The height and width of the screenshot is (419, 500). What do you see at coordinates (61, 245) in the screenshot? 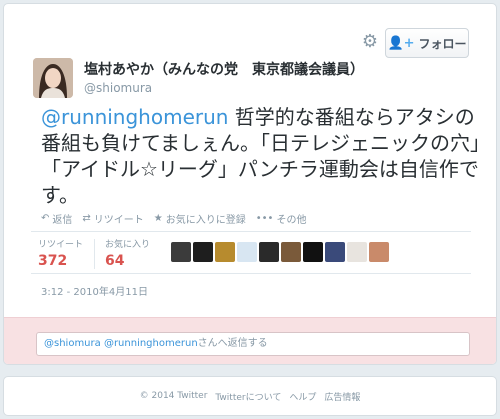
I see `retweet-stat-label: リツイート` at bounding box center [61, 245].